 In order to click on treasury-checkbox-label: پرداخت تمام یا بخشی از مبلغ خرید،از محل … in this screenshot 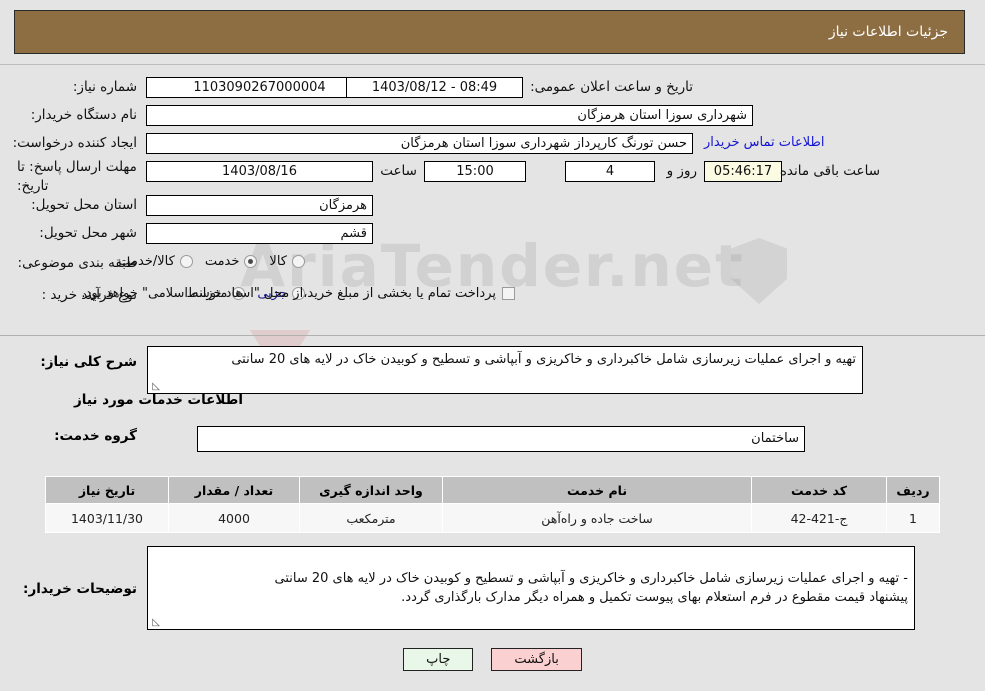, I will do `click(288, 293)`.